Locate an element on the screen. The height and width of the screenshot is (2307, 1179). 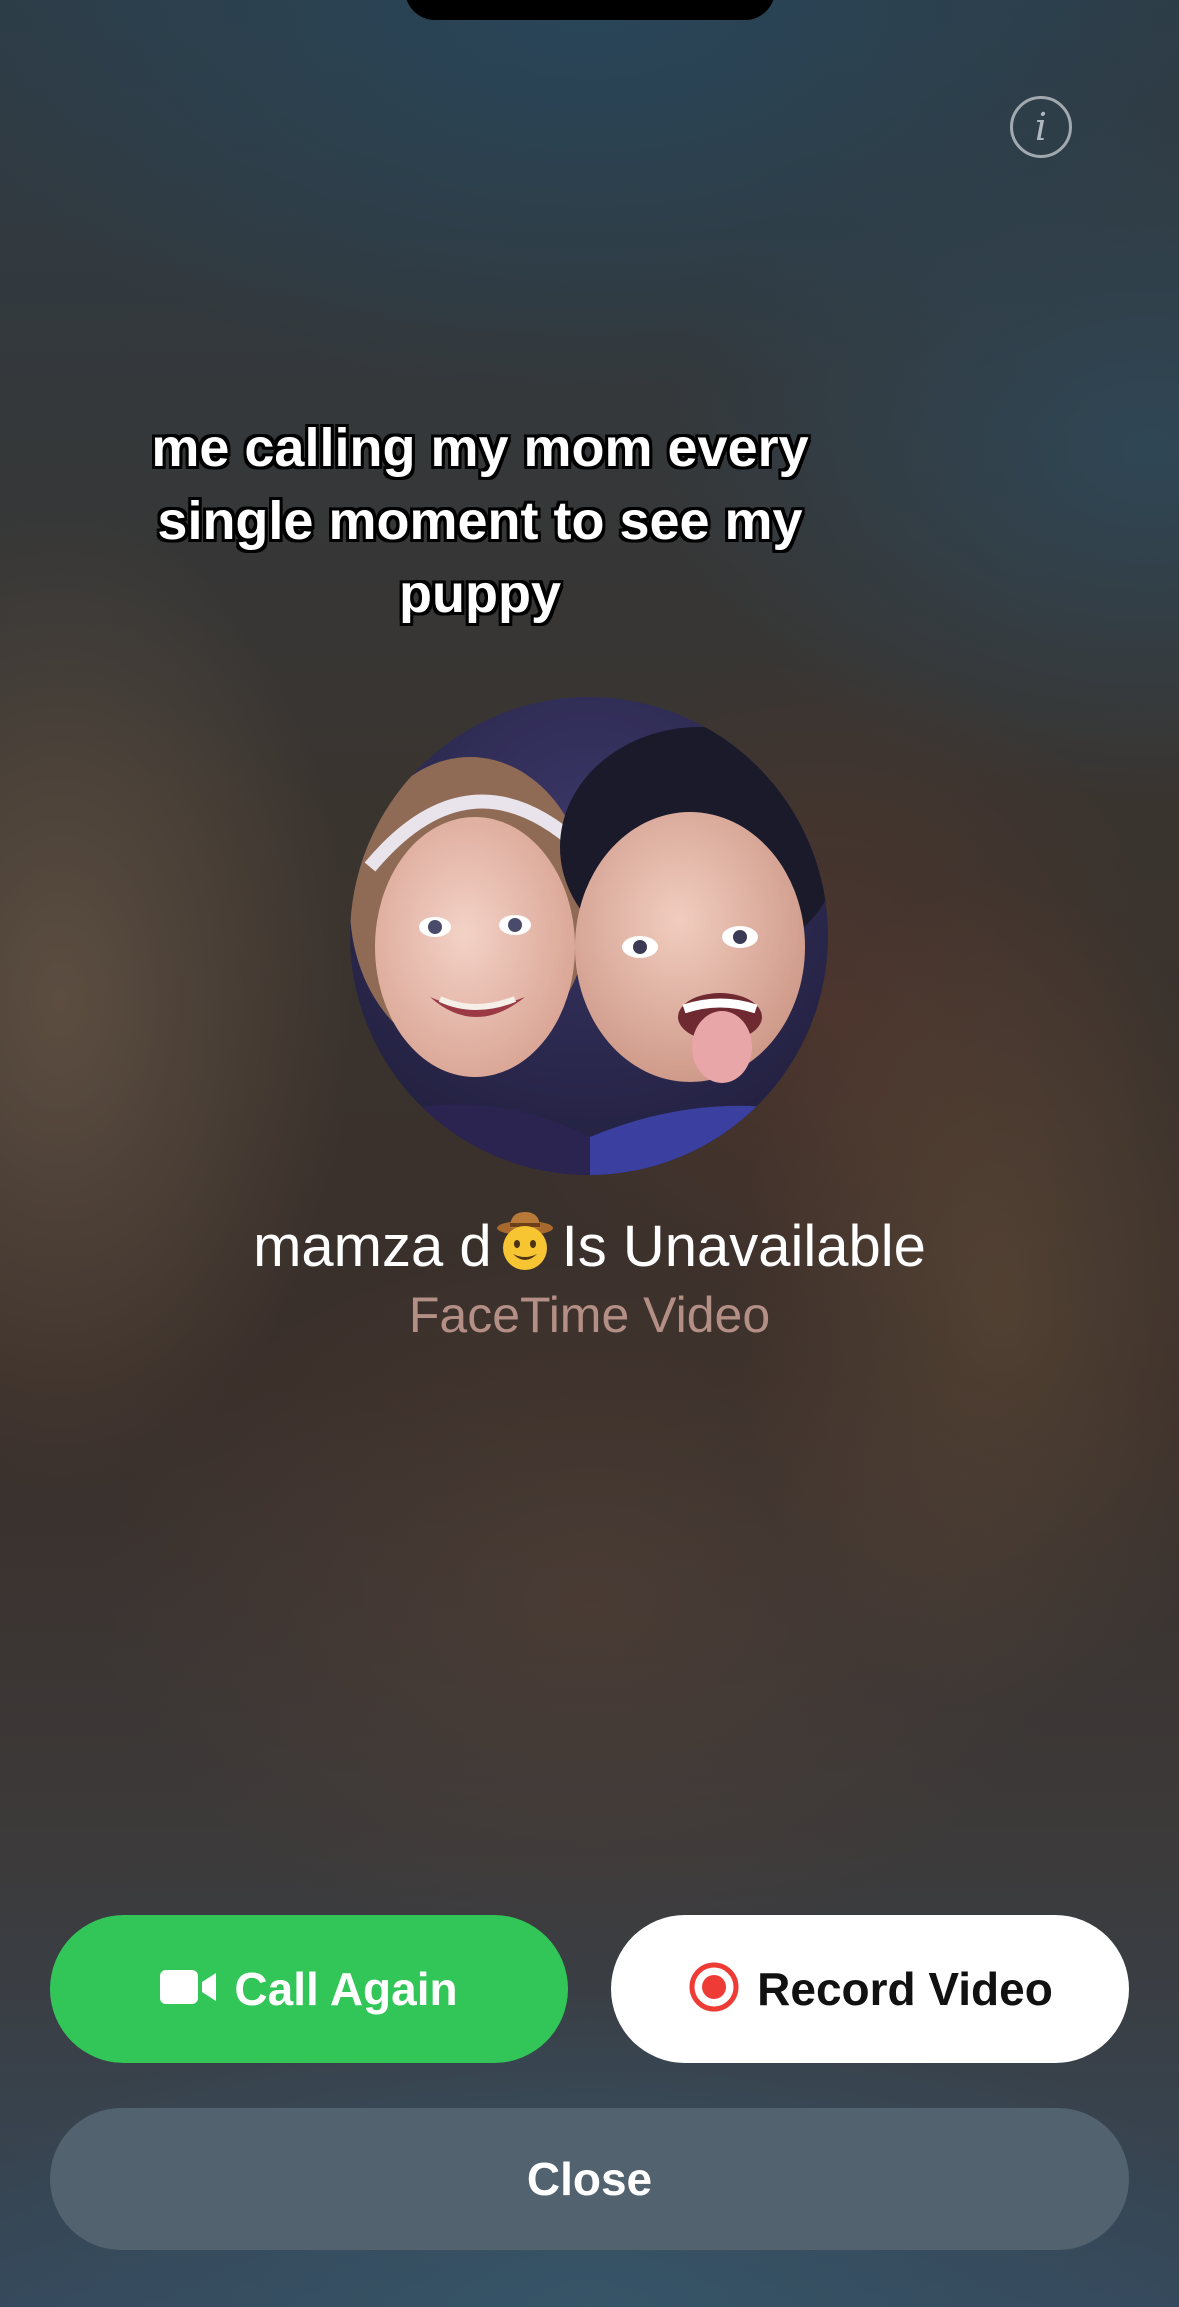
record-video-label: Record Video is located at coordinates (905, 1989).